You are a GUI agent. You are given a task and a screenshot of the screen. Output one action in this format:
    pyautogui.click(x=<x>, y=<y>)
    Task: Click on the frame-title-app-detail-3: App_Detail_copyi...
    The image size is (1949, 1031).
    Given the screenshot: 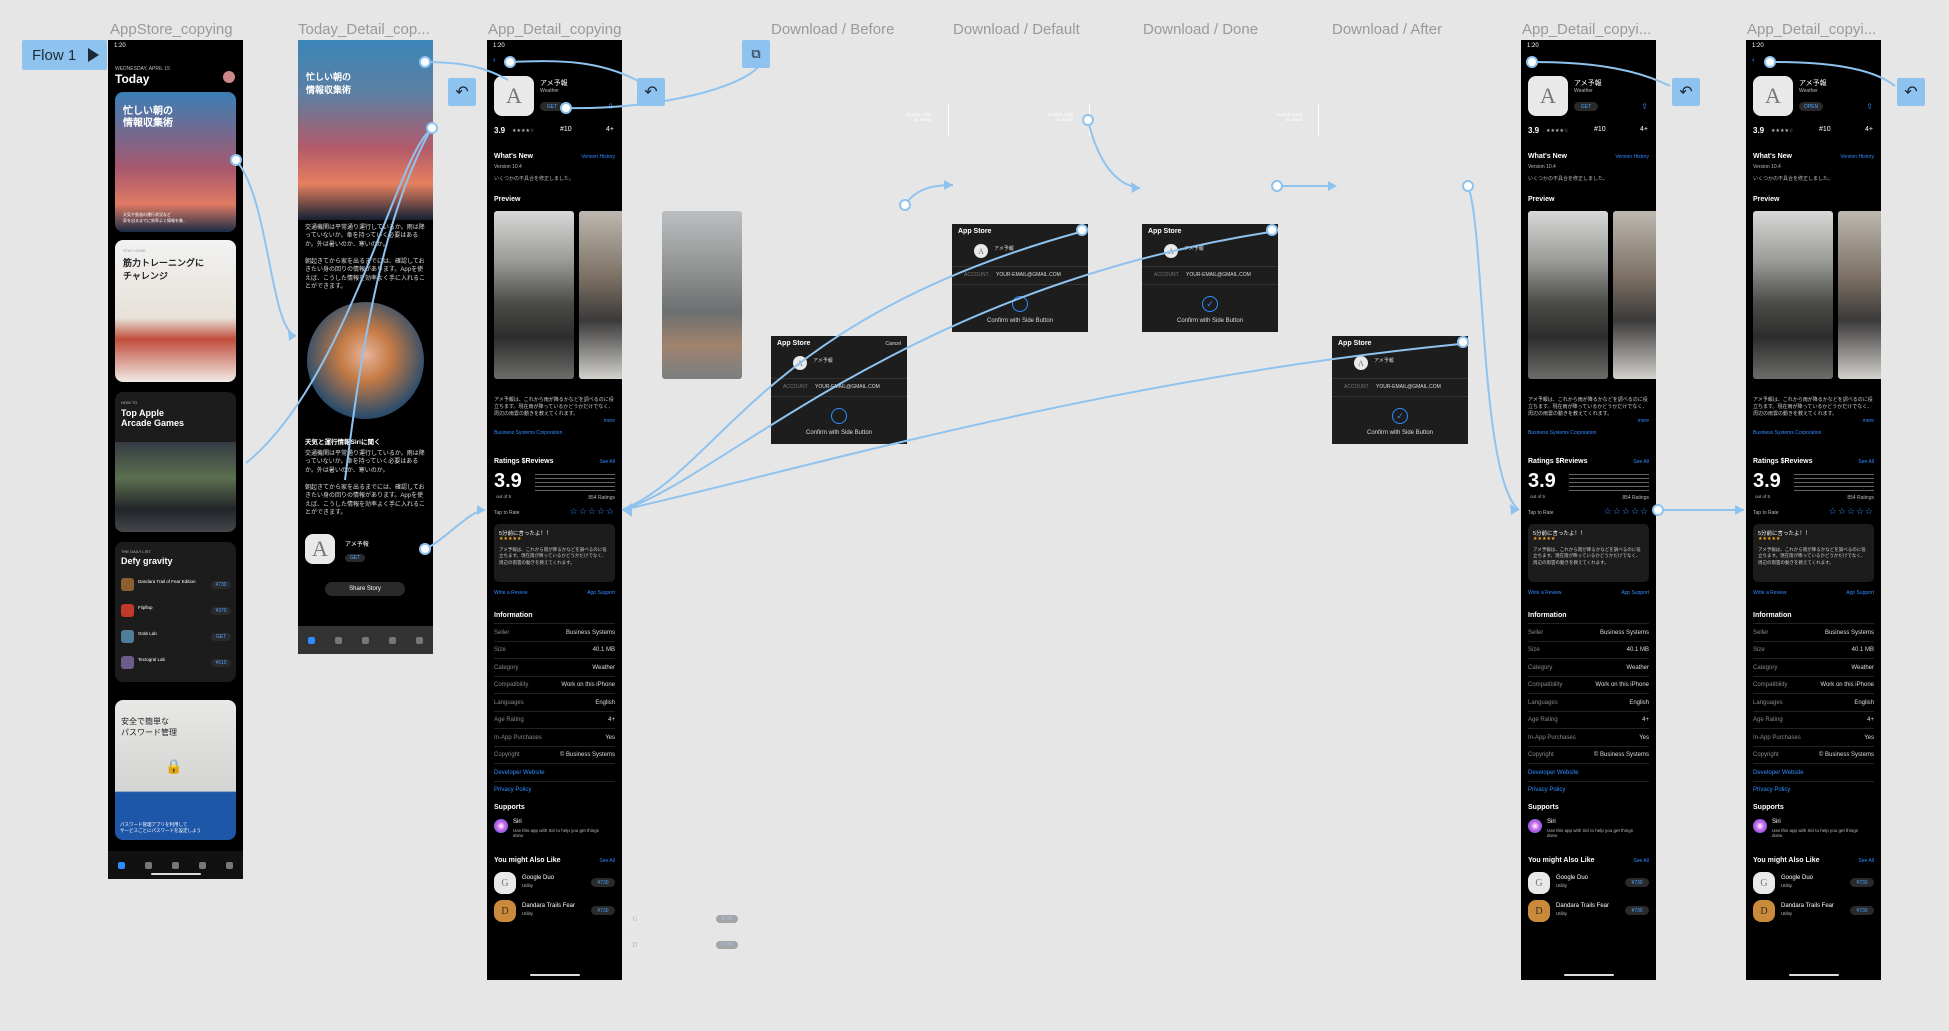 What is the action you would take?
    pyautogui.click(x=1811, y=29)
    